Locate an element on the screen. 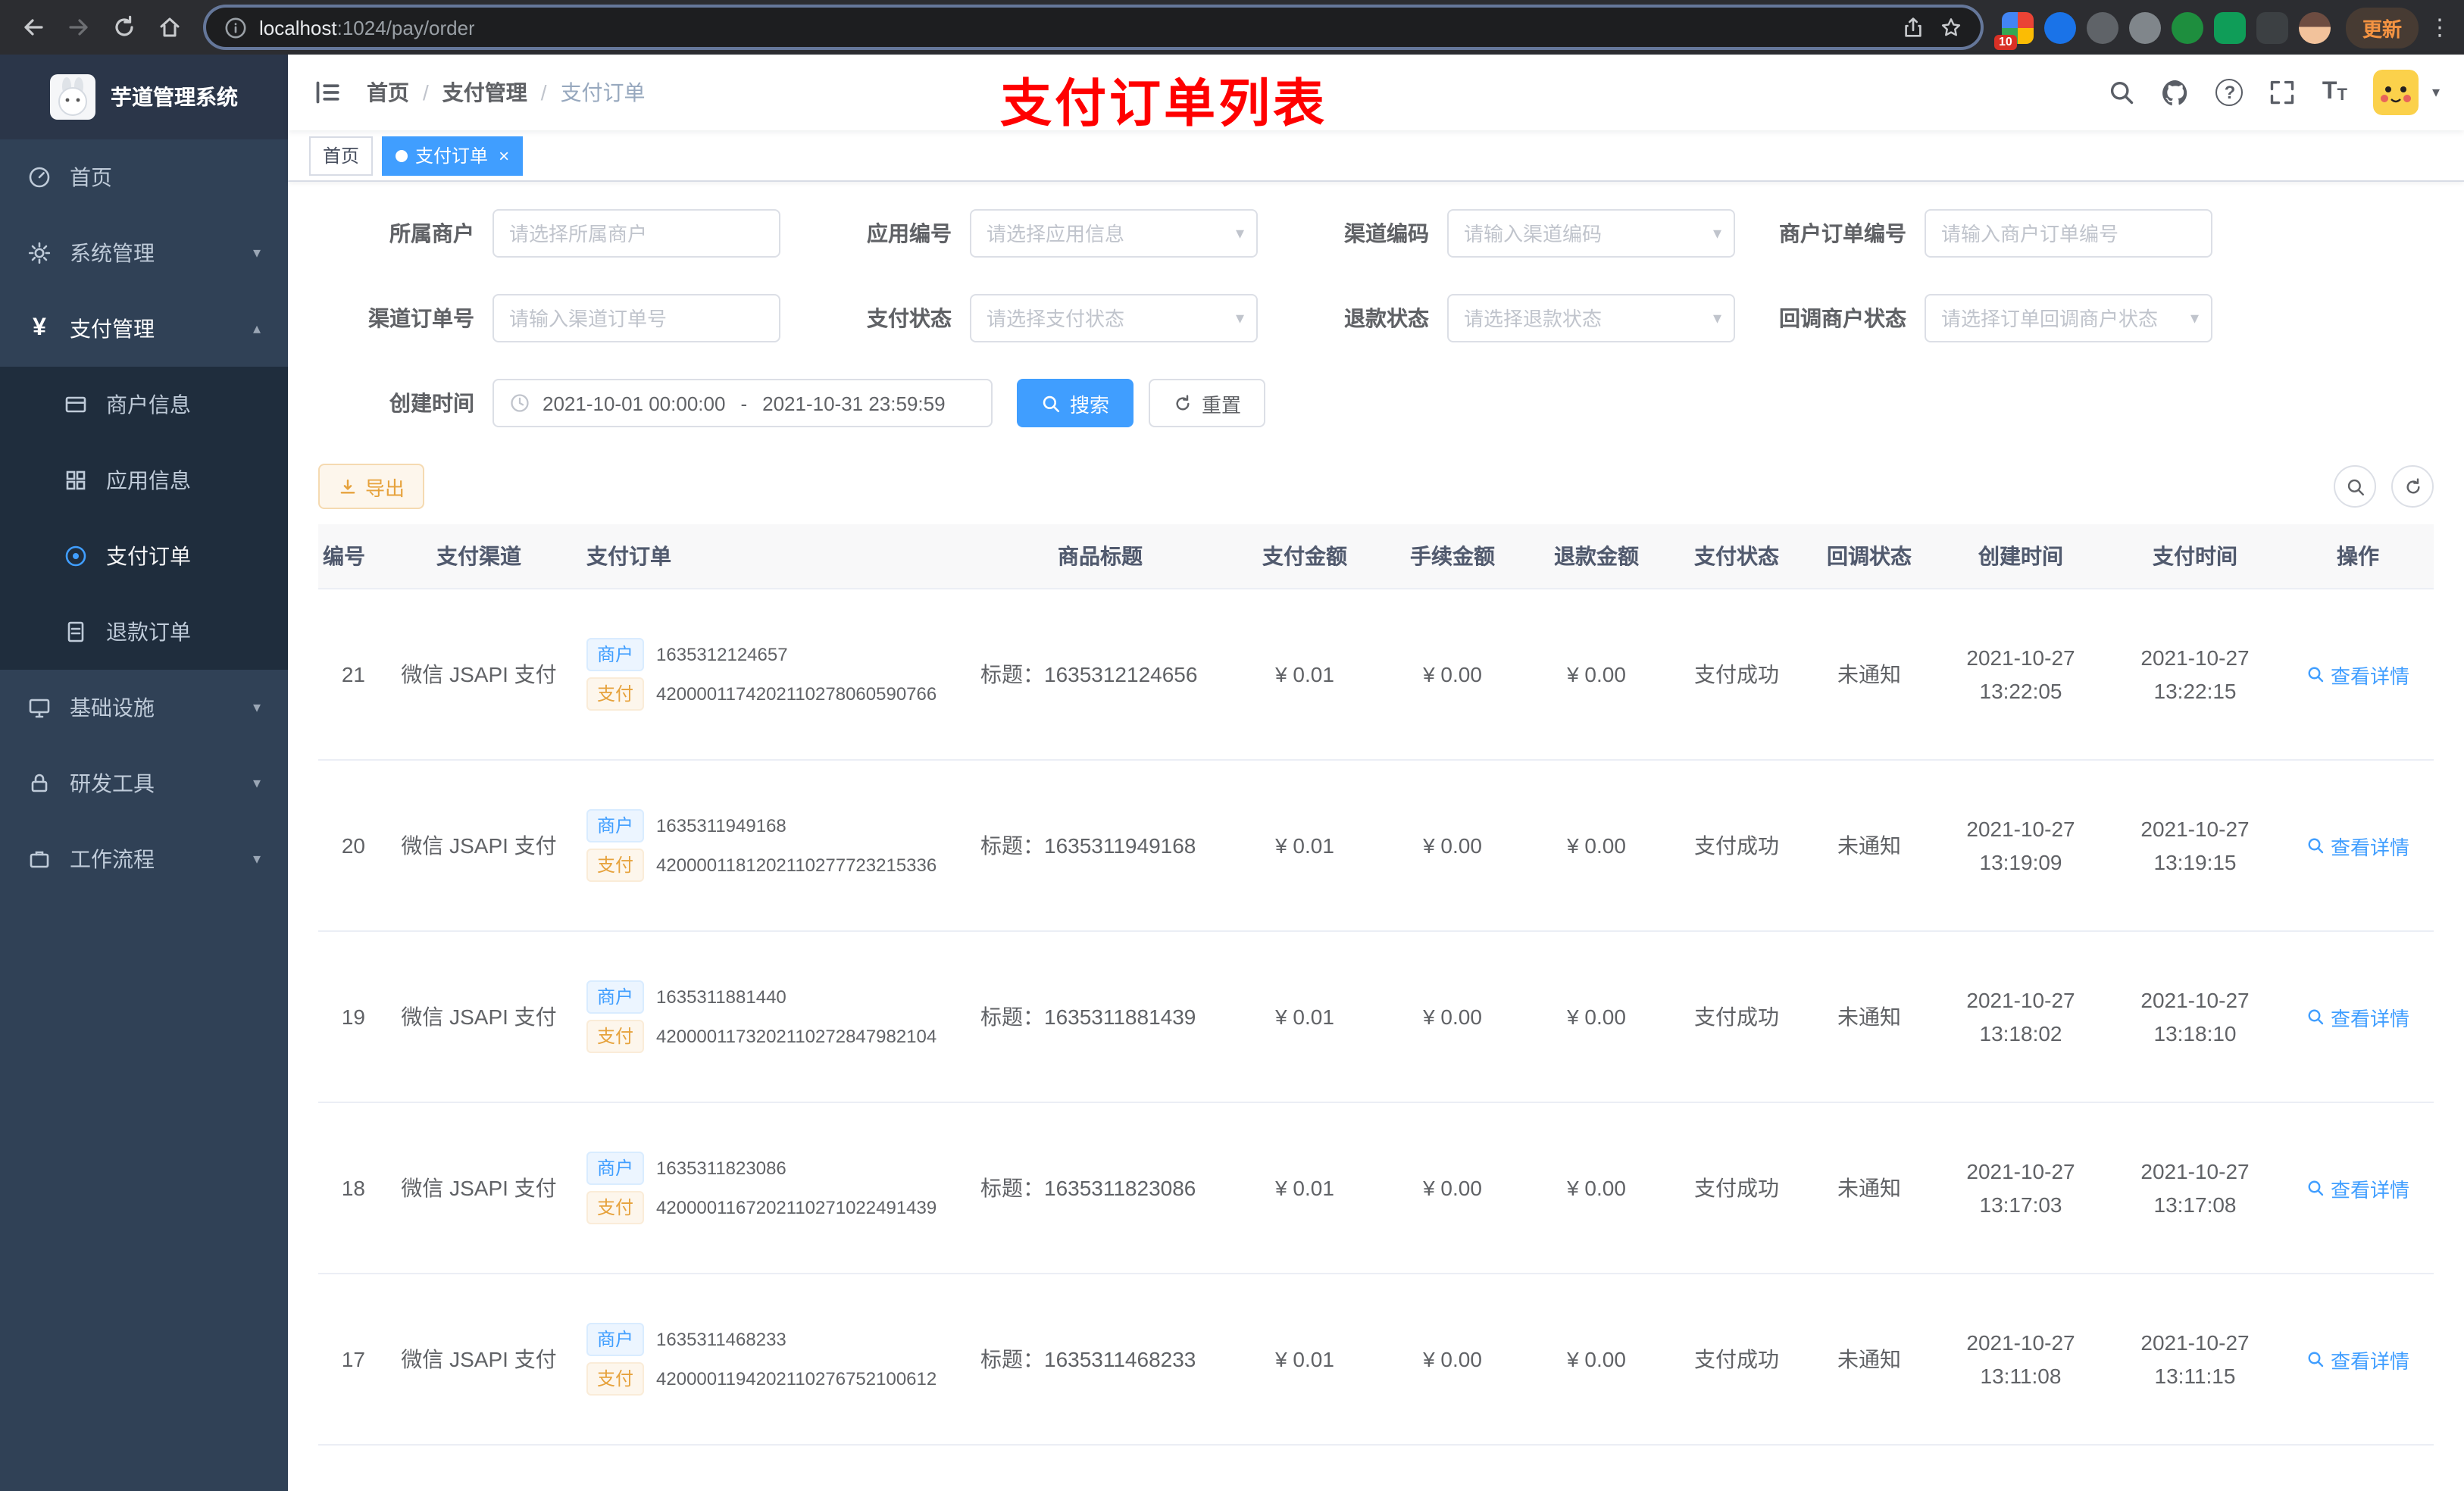 Image resolution: width=2464 pixels, height=1491 pixels. cell-pay-status: 支付成功 is located at coordinates (1736, 675).